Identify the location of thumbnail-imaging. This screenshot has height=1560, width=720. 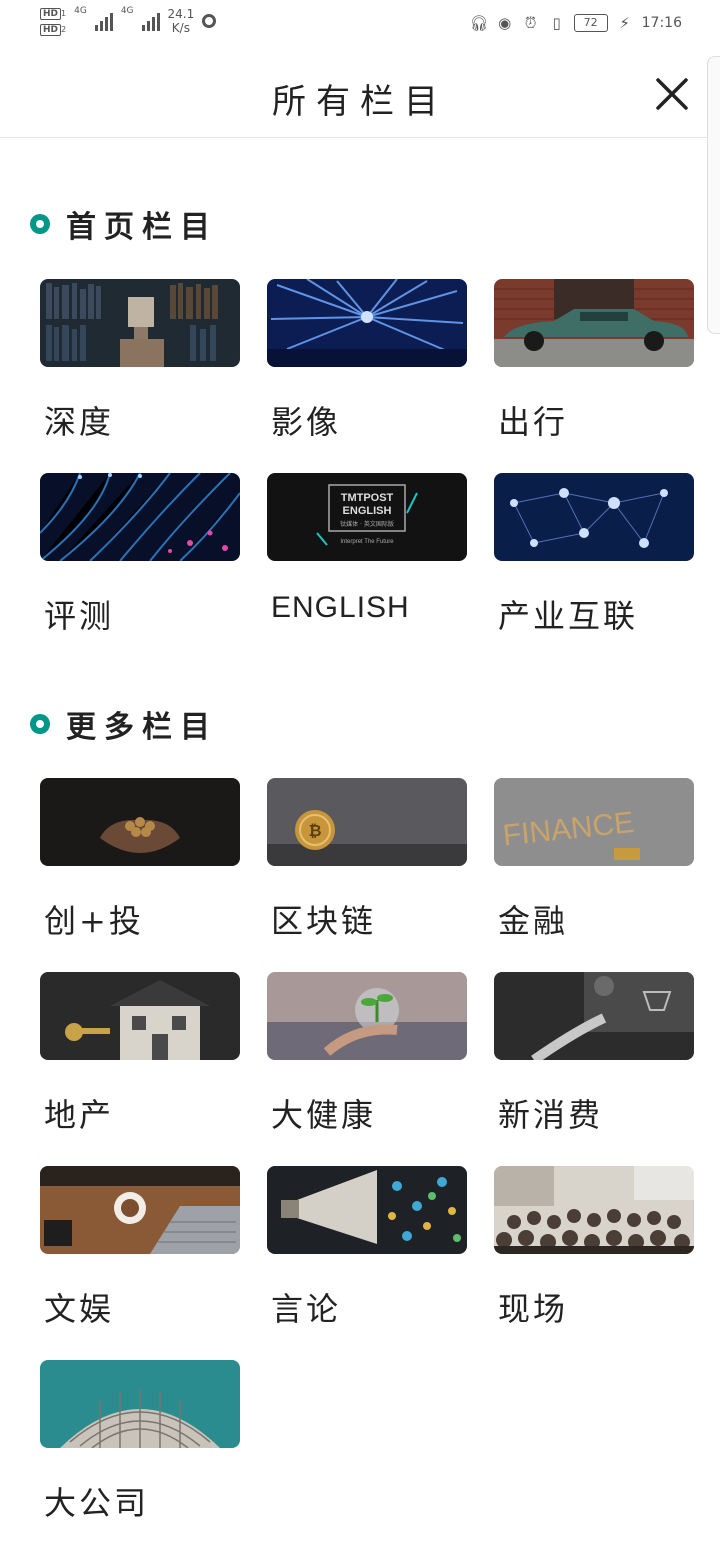
(367, 323).